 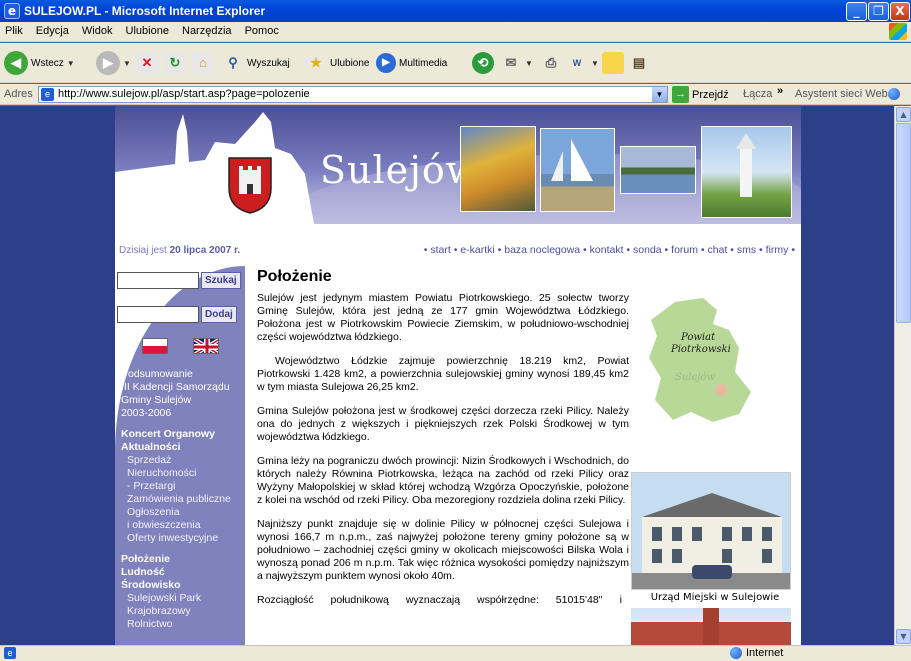 I want to click on side-menu-item: III Kadencji Samorządu, so click(x=176, y=387).